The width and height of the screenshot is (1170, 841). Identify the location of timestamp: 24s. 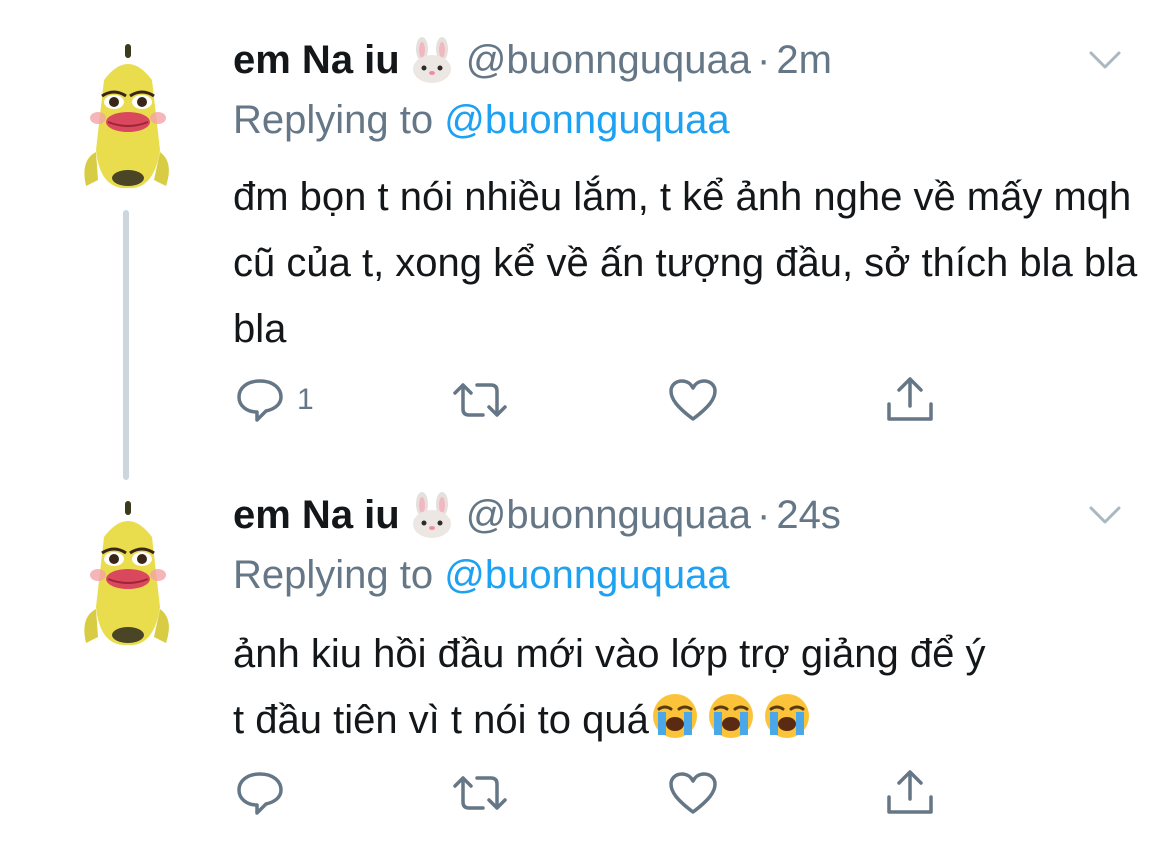
(808, 515).